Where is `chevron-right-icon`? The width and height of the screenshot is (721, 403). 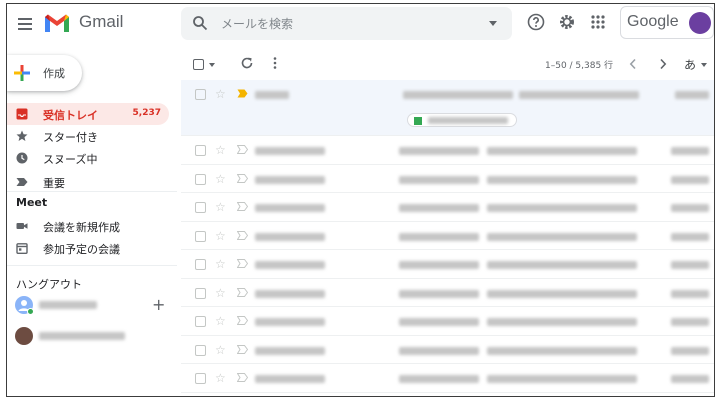
chevron-right-icon is located at coordinates (663, 64).